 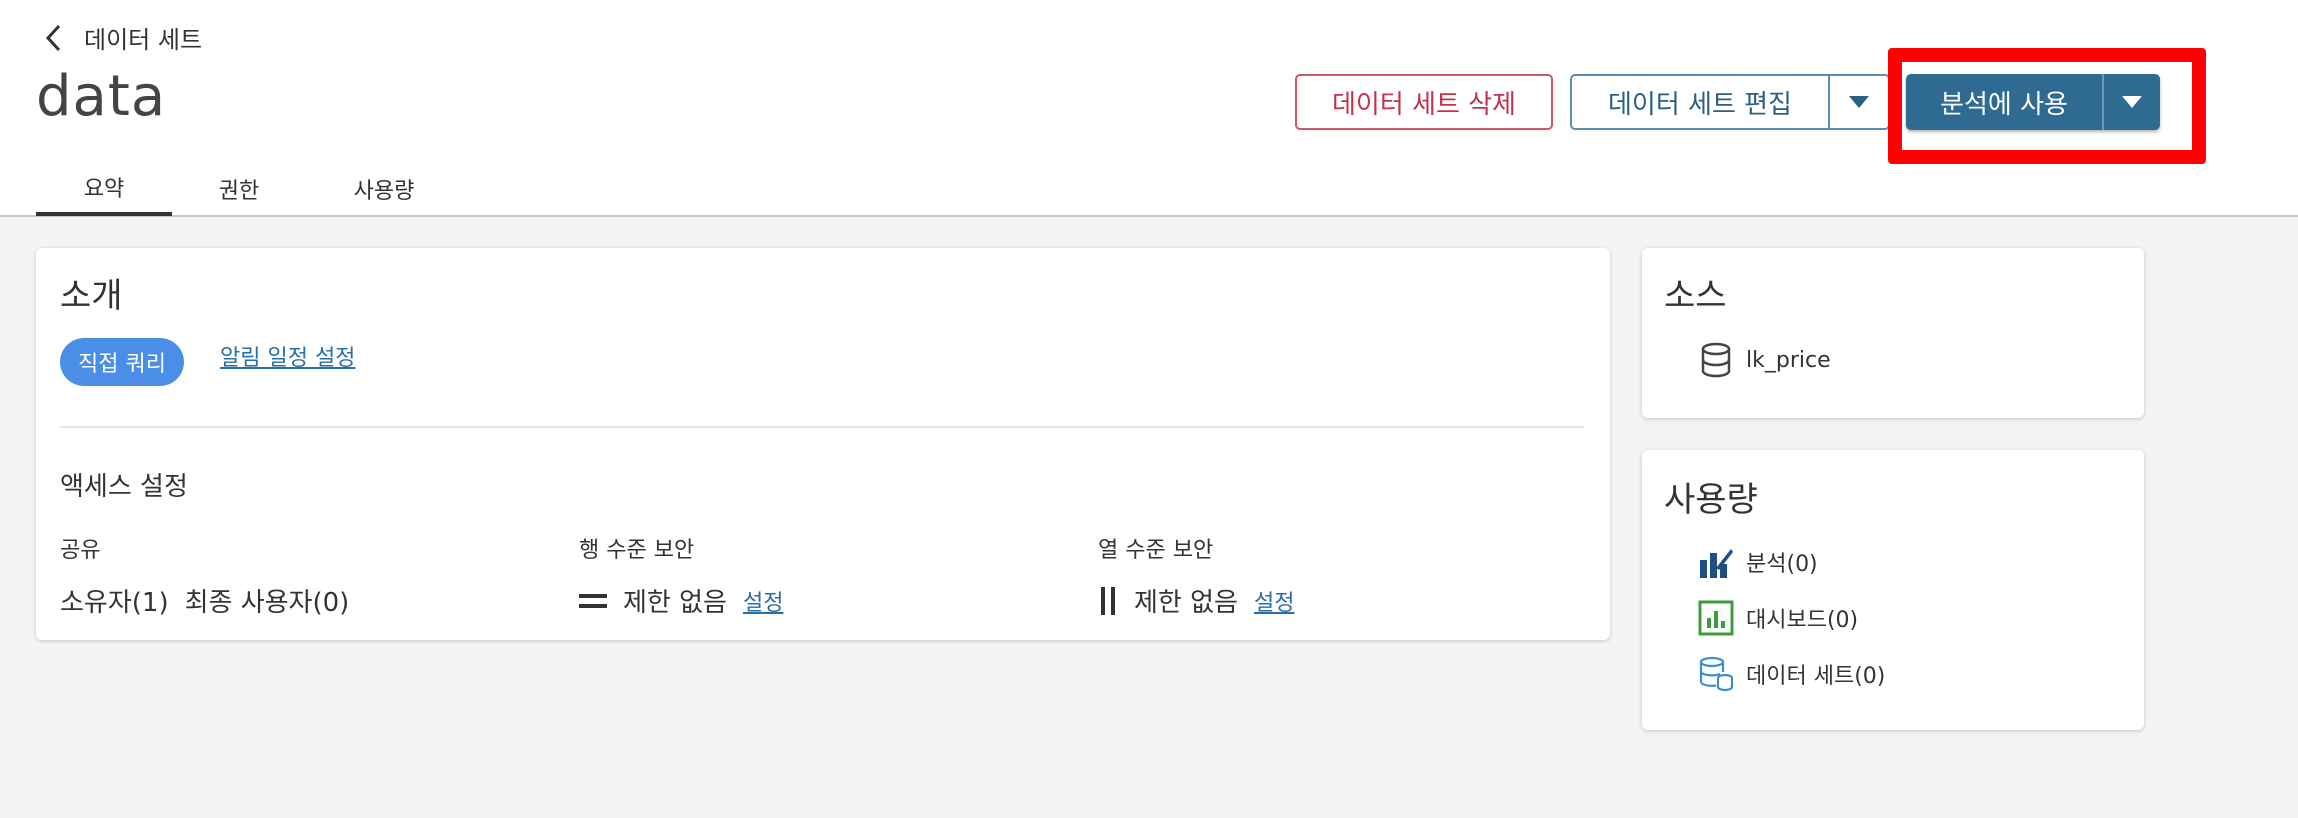 I want to click on use-in-analysis-dropdown, so click(x=2132, y=102).